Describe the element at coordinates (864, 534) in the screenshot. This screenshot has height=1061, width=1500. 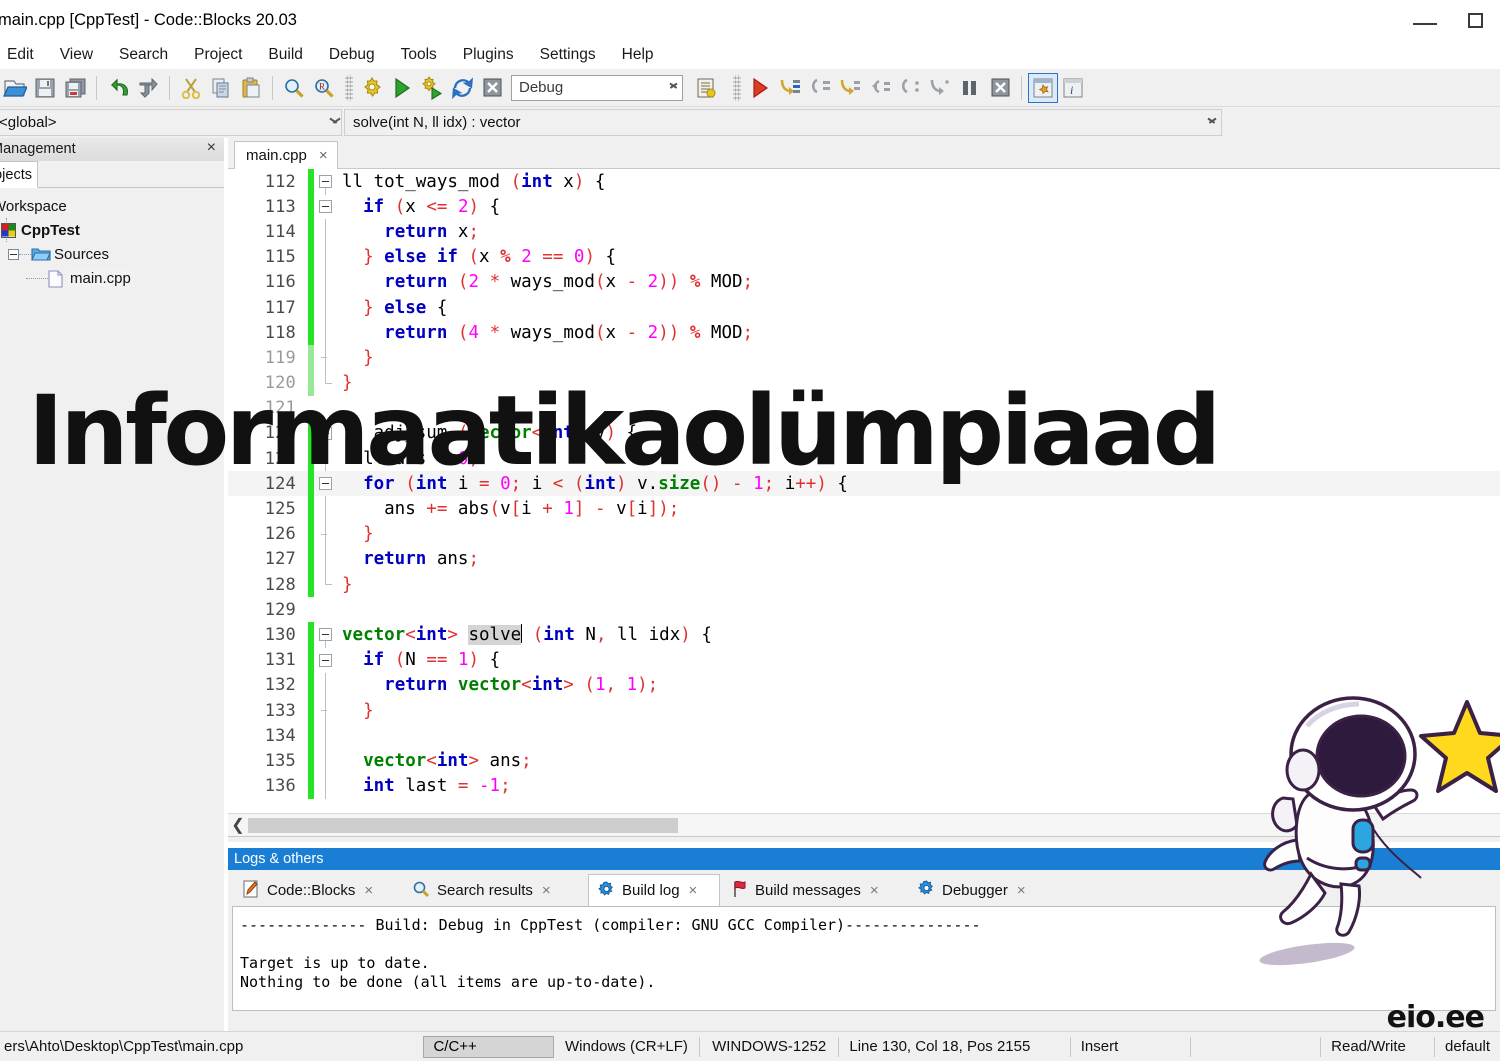
I see `code-line: 126 }` at that location.